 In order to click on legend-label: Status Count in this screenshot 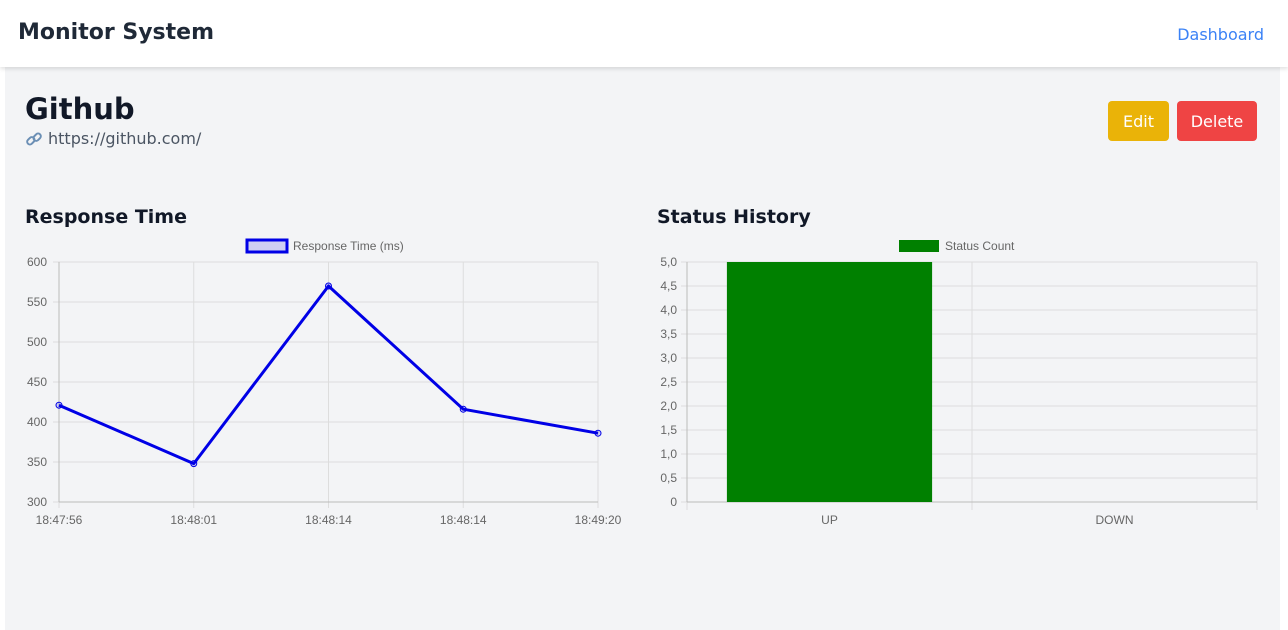, I will do `click(980, 246)`.